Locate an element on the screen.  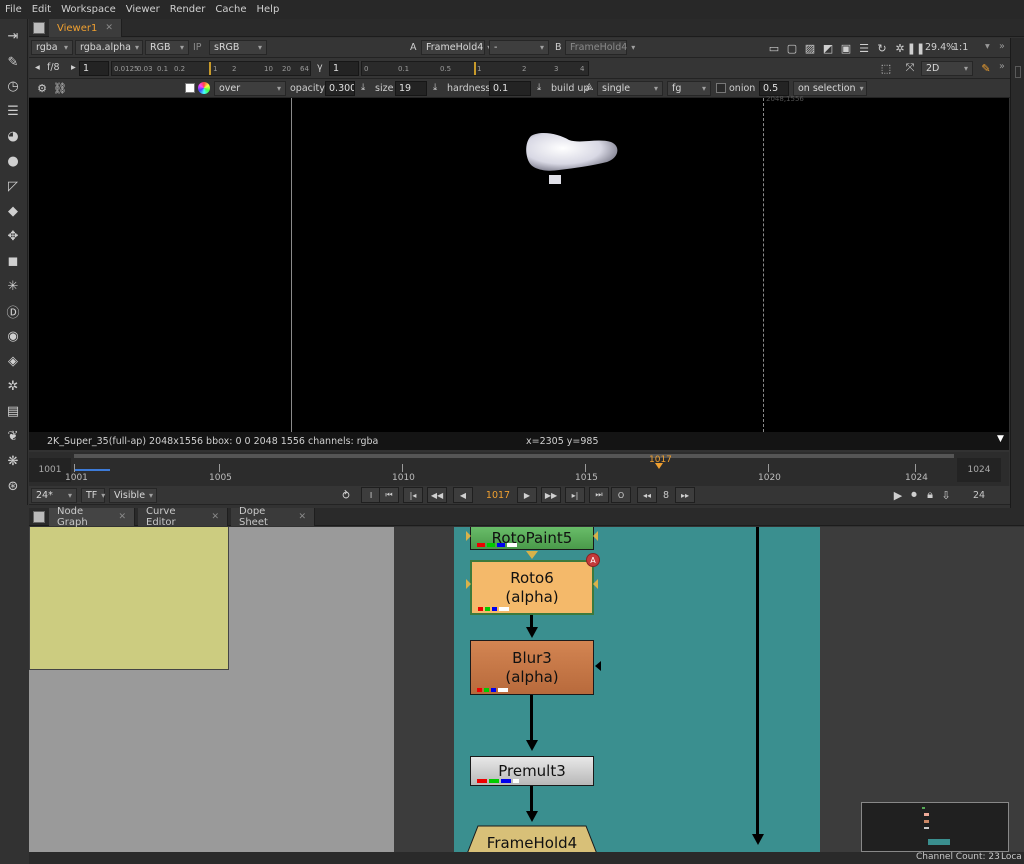
ratio-label: 1:1 is located at coordinates (960, 47).